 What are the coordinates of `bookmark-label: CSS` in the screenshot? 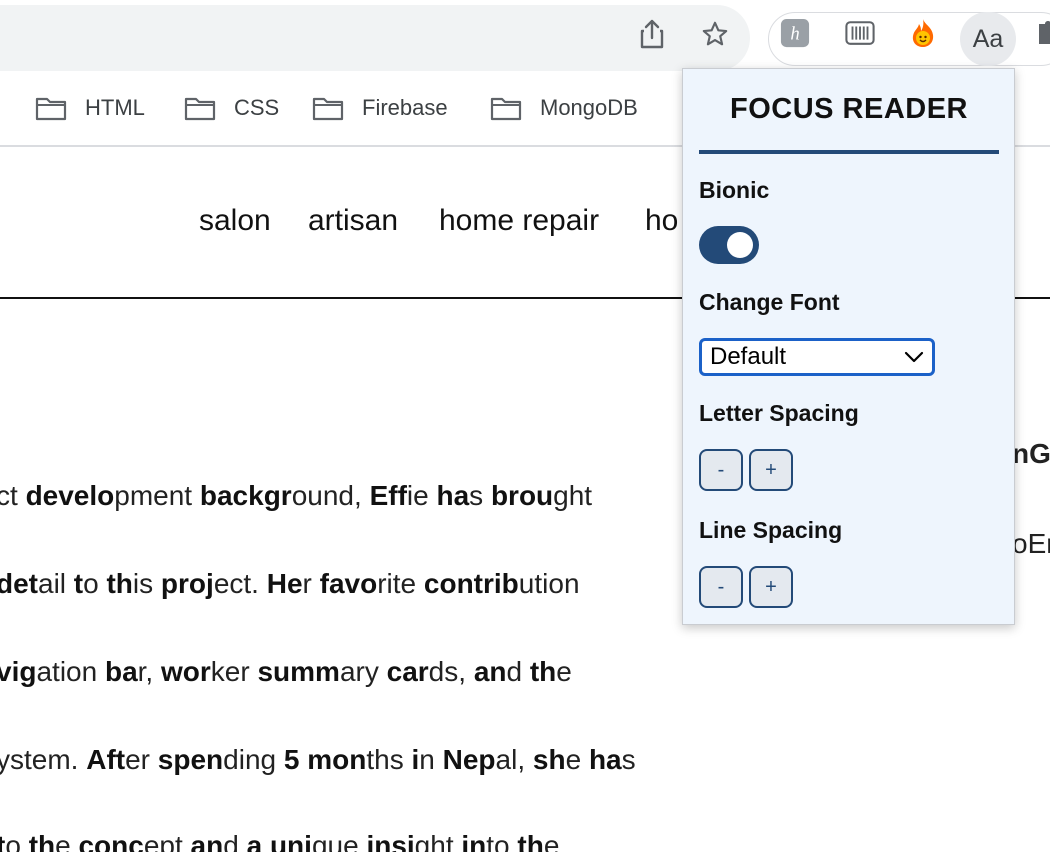 It's located at (257, 107).